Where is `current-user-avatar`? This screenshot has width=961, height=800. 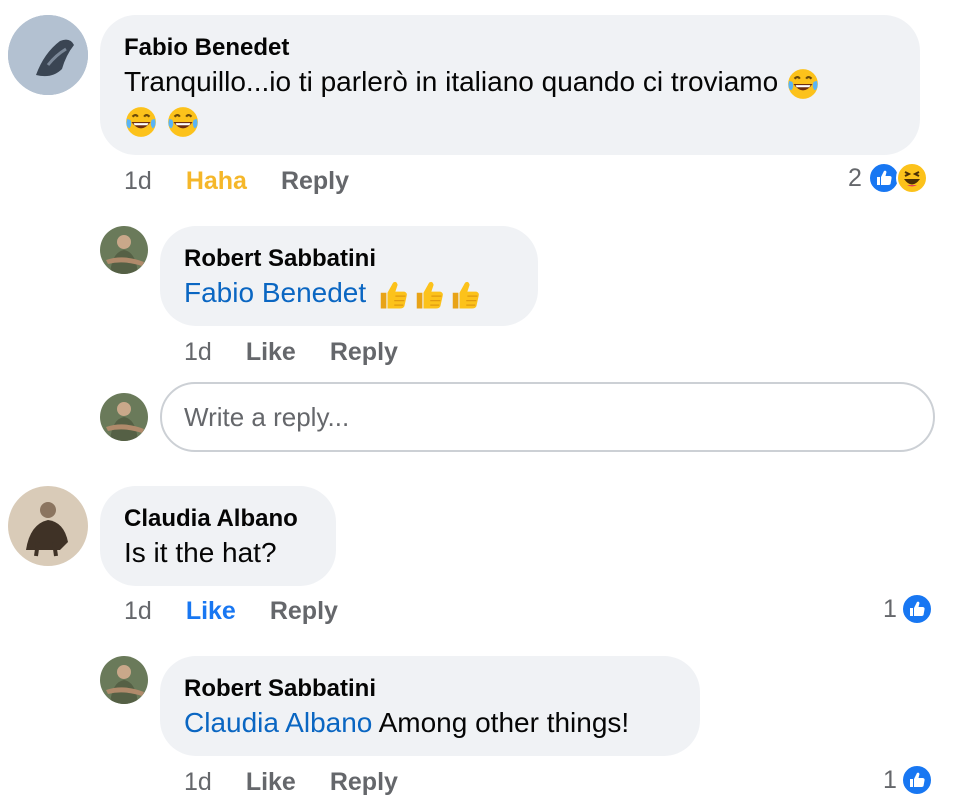
current-user-avatar is located at coordinates (124, 417).